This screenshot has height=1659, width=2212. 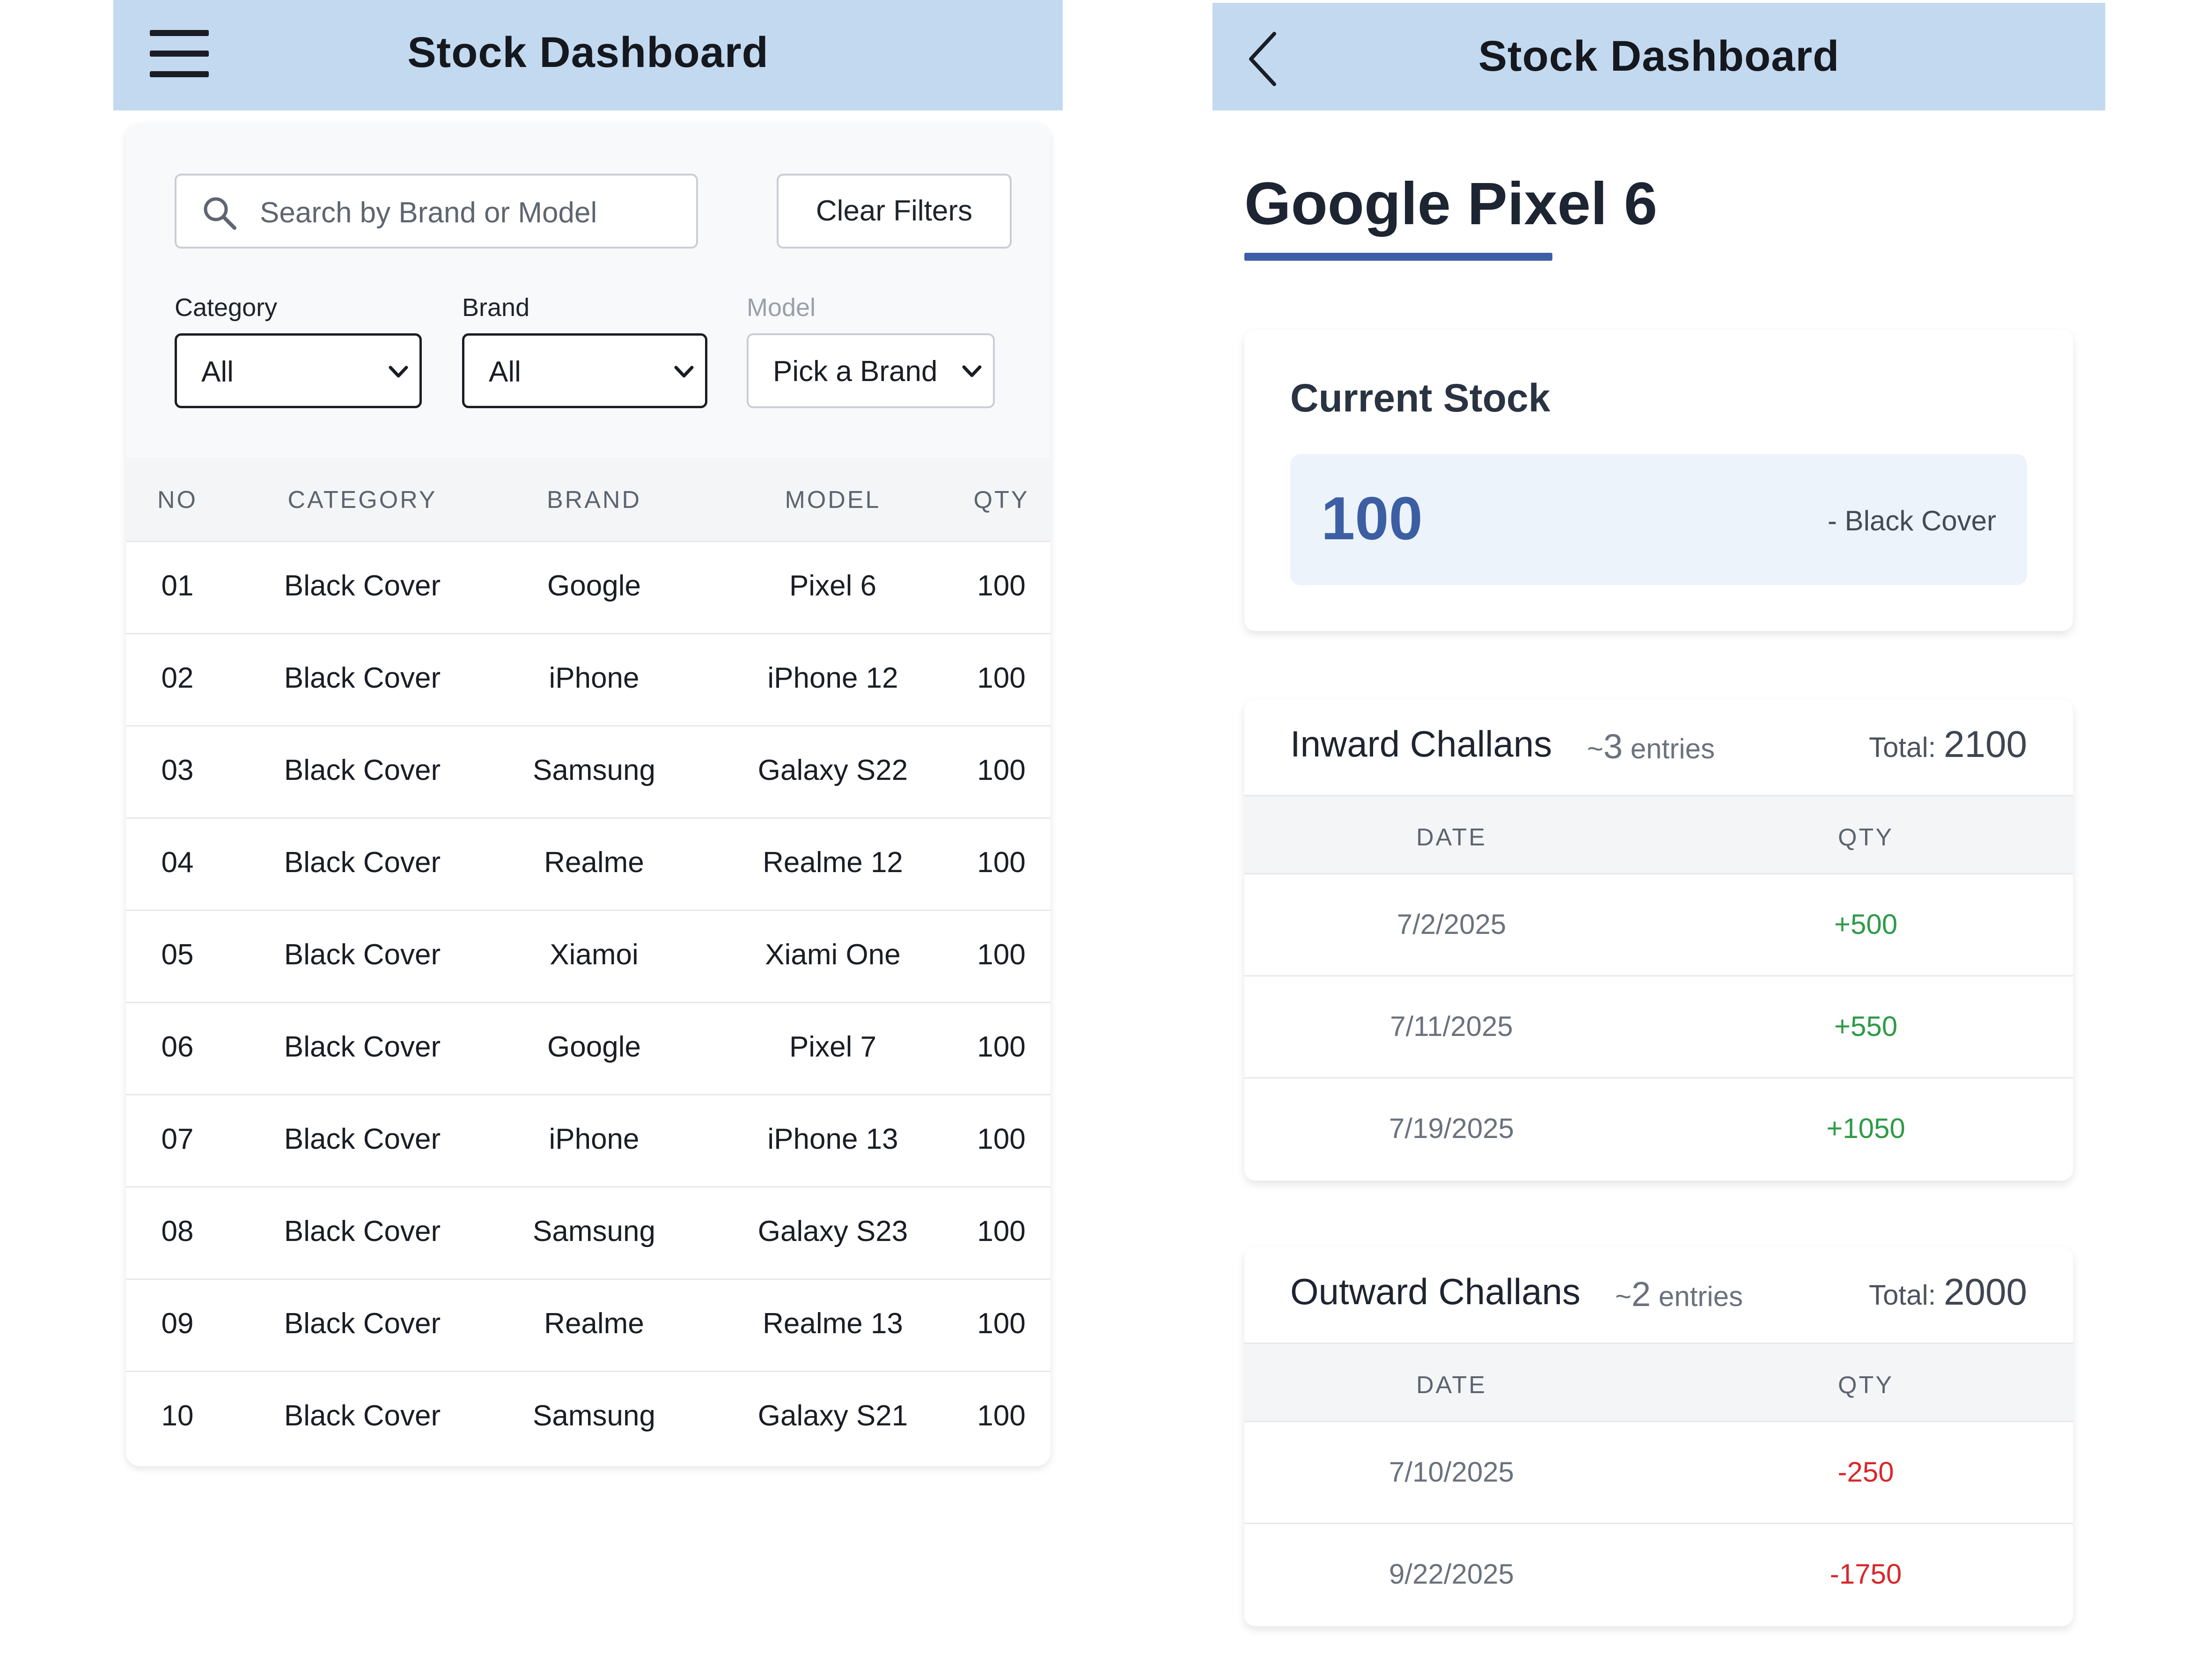 I want to click on table-row: 04 Black Cover Realme Realme 12 100, so click(x=588, y=865).